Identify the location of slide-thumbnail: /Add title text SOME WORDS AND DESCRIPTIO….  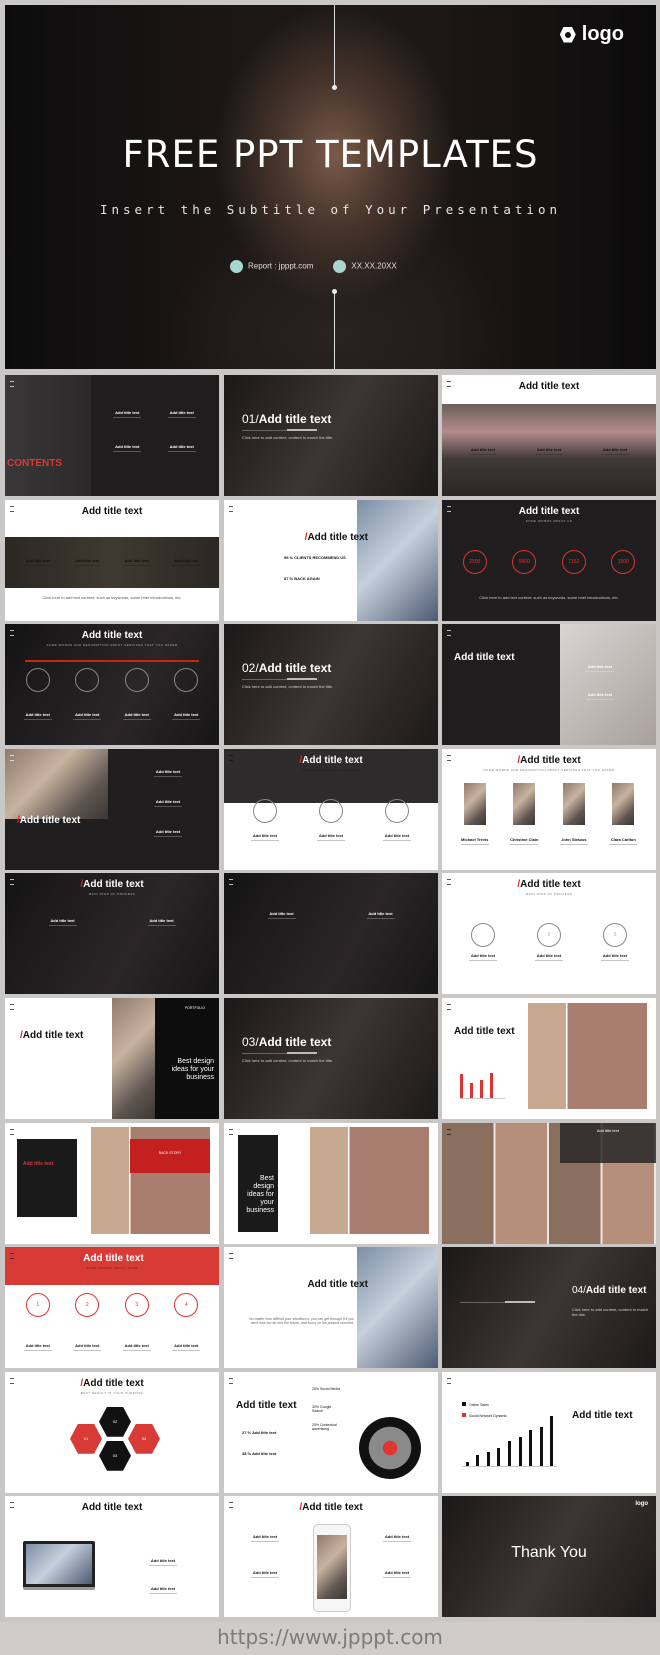
(549, 809).